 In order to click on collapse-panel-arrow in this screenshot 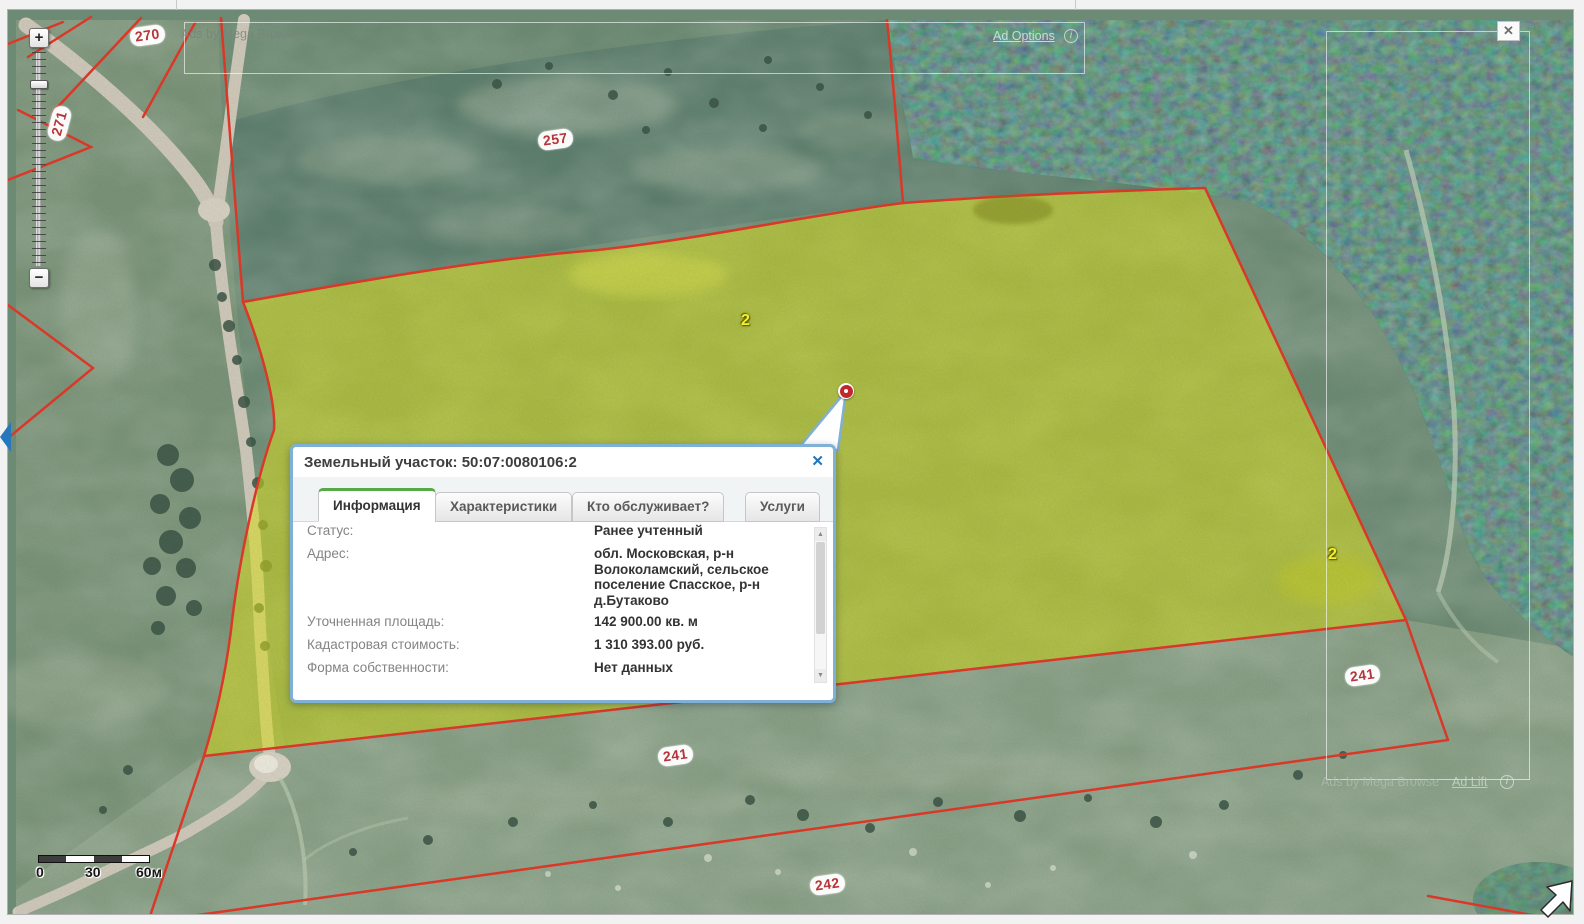, I will do `click(5, 437)`.